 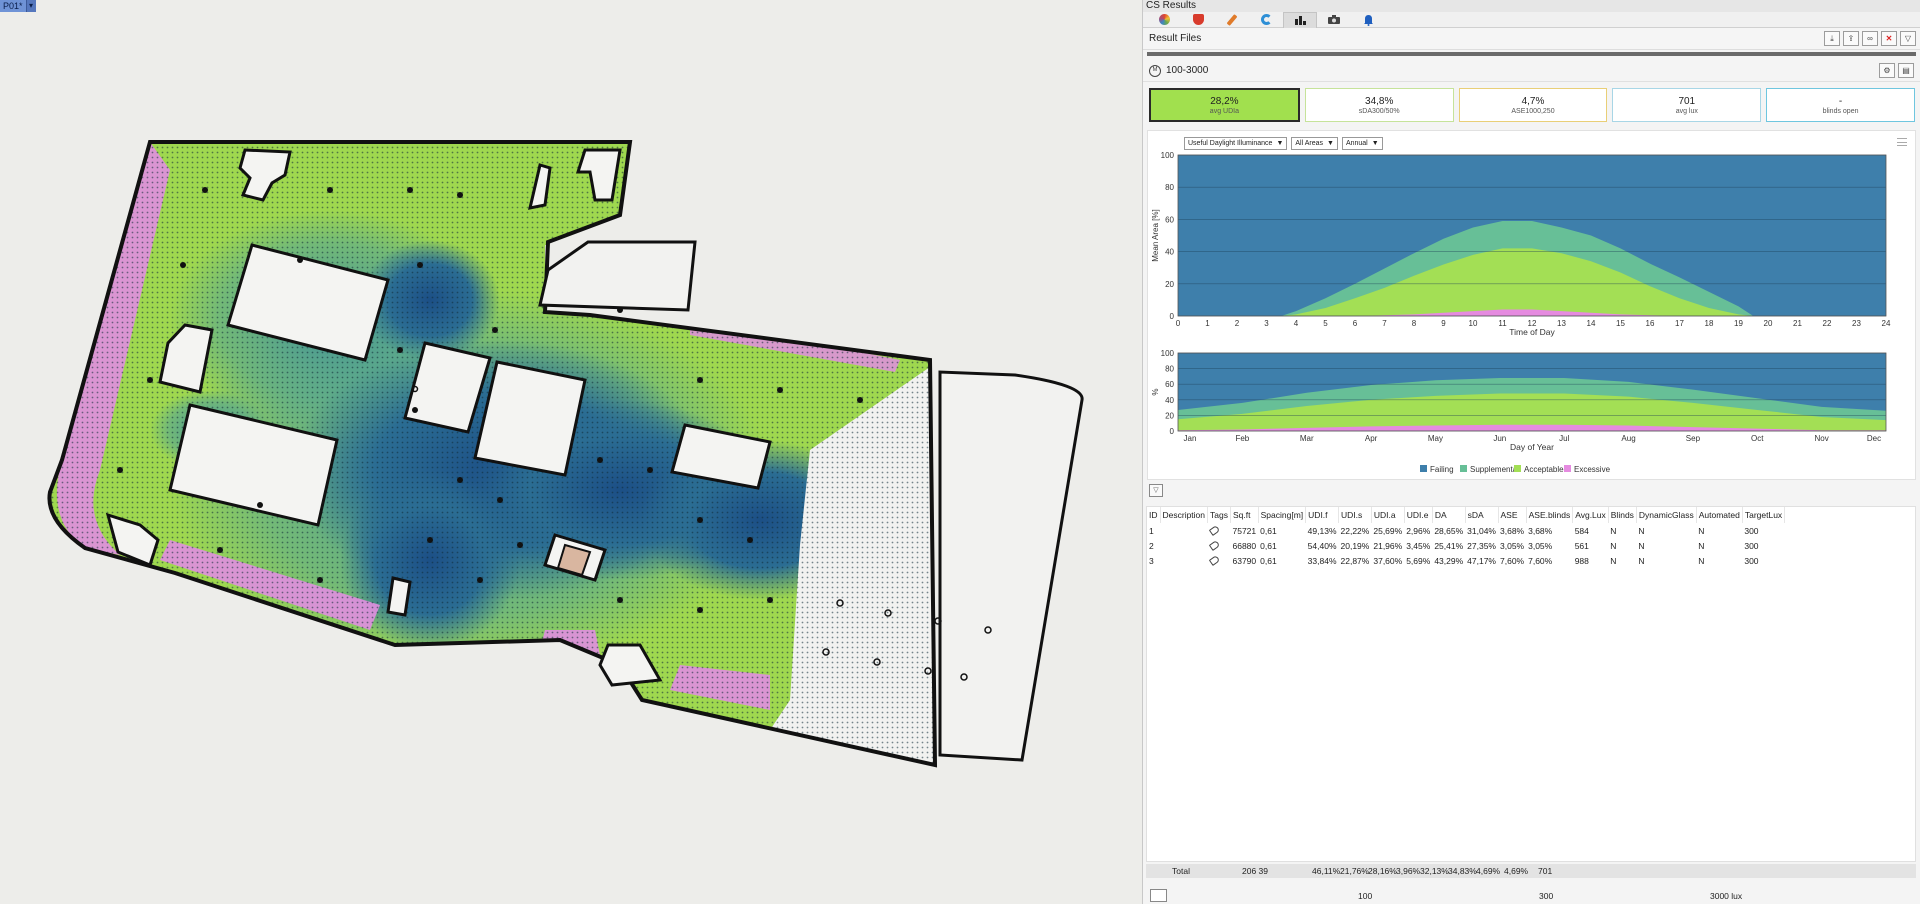 I want to click on settings-icon: ⚙, so click(x=1887, y=70).